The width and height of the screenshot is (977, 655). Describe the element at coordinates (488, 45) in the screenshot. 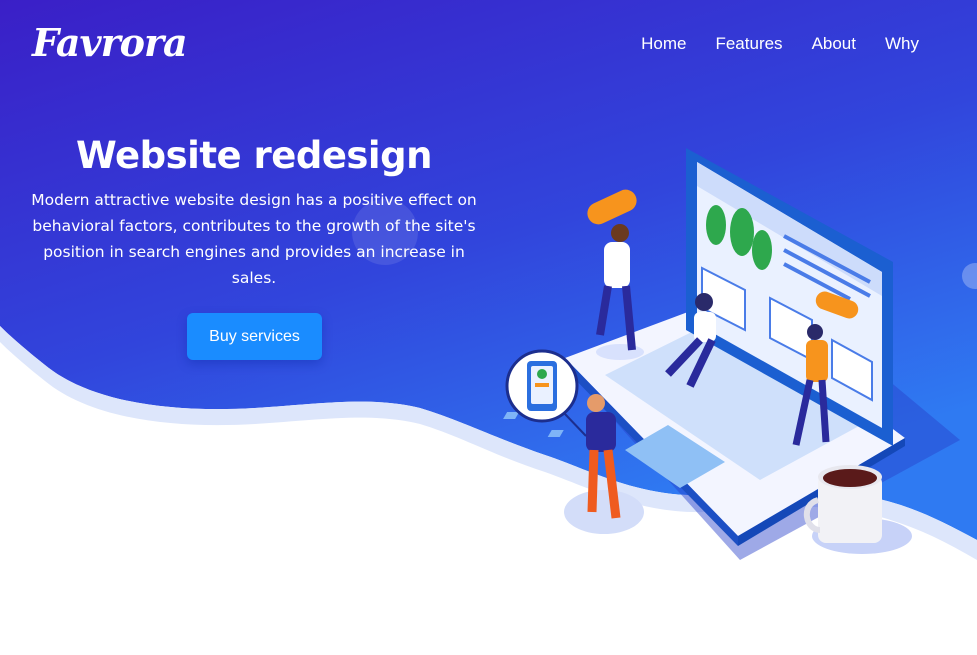

I see `site-header: Favrora Home Features About Why` at that location.